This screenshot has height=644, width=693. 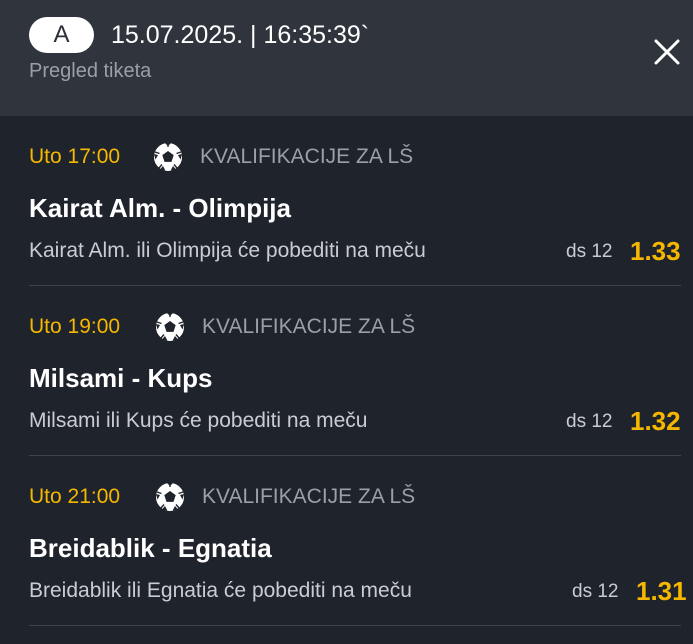 I want to click on close-button, so click(x=667, y=52).